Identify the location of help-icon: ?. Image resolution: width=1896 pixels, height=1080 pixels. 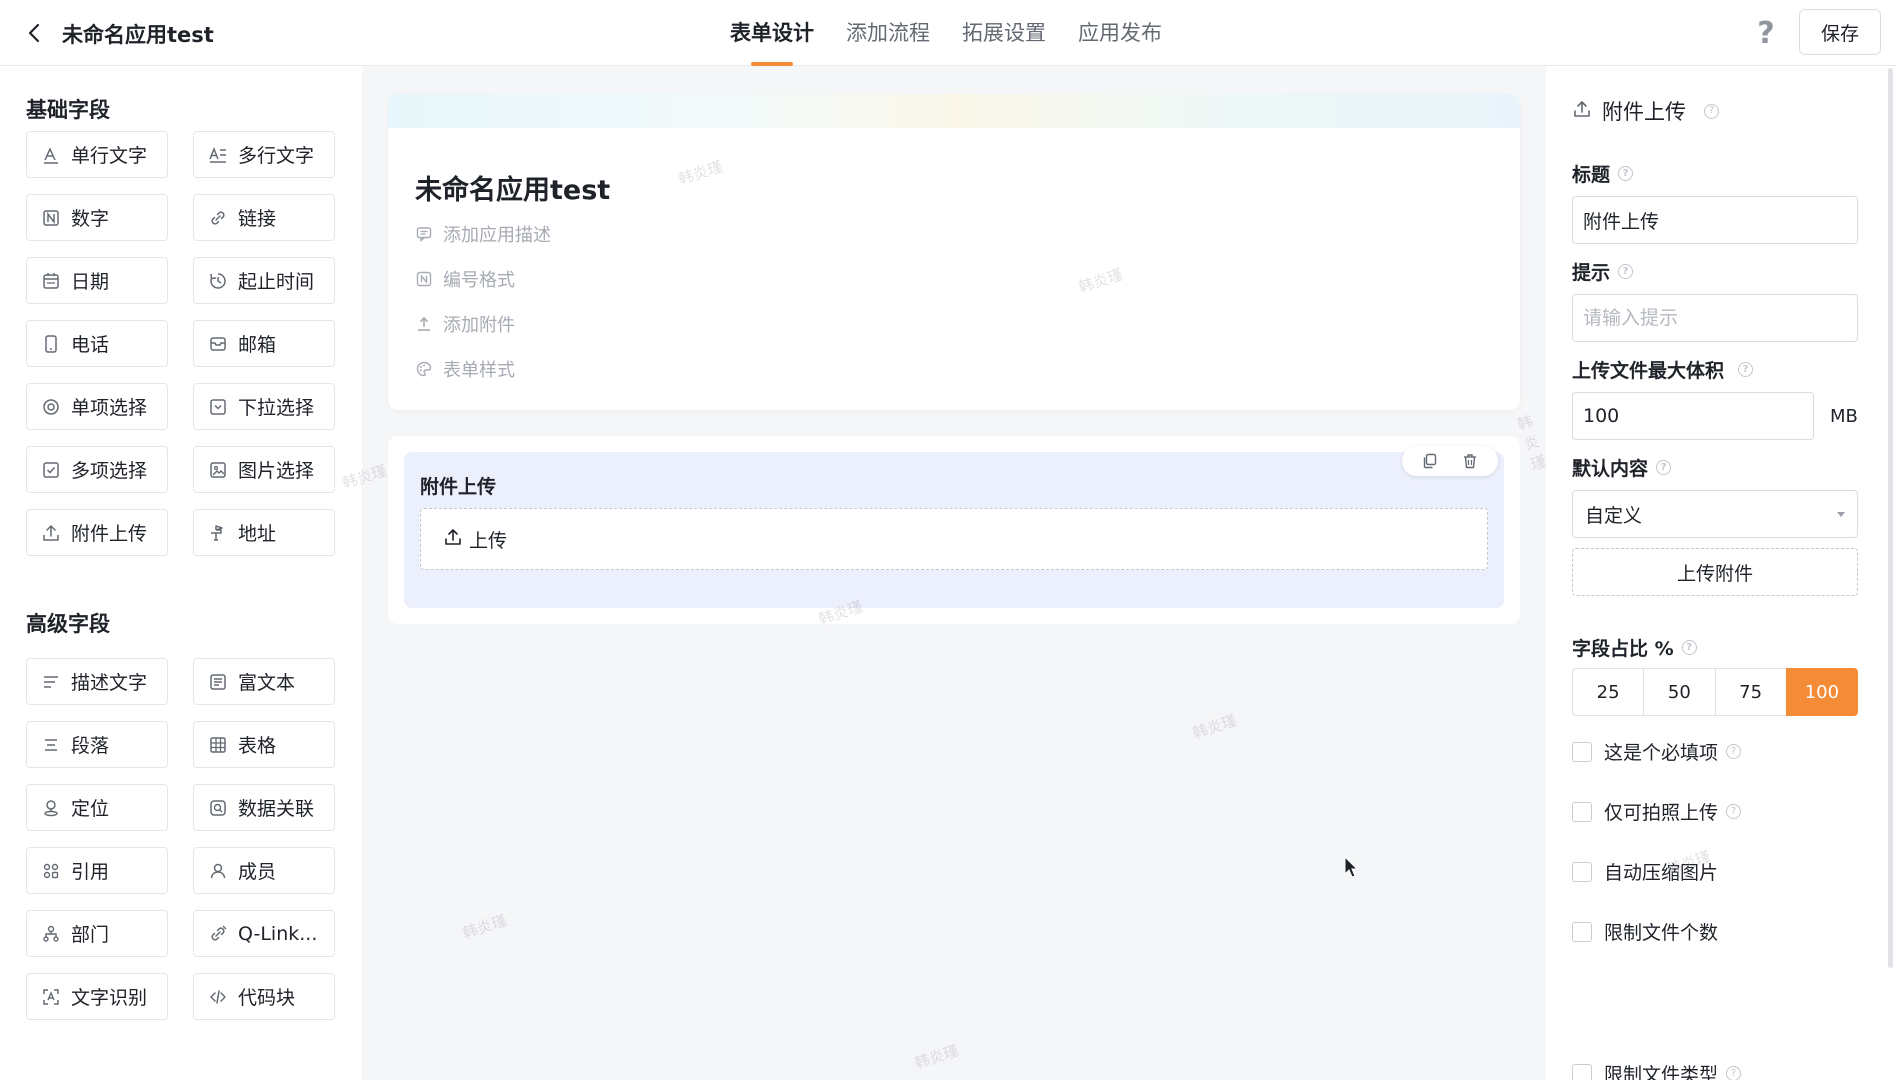
(1766, 33).